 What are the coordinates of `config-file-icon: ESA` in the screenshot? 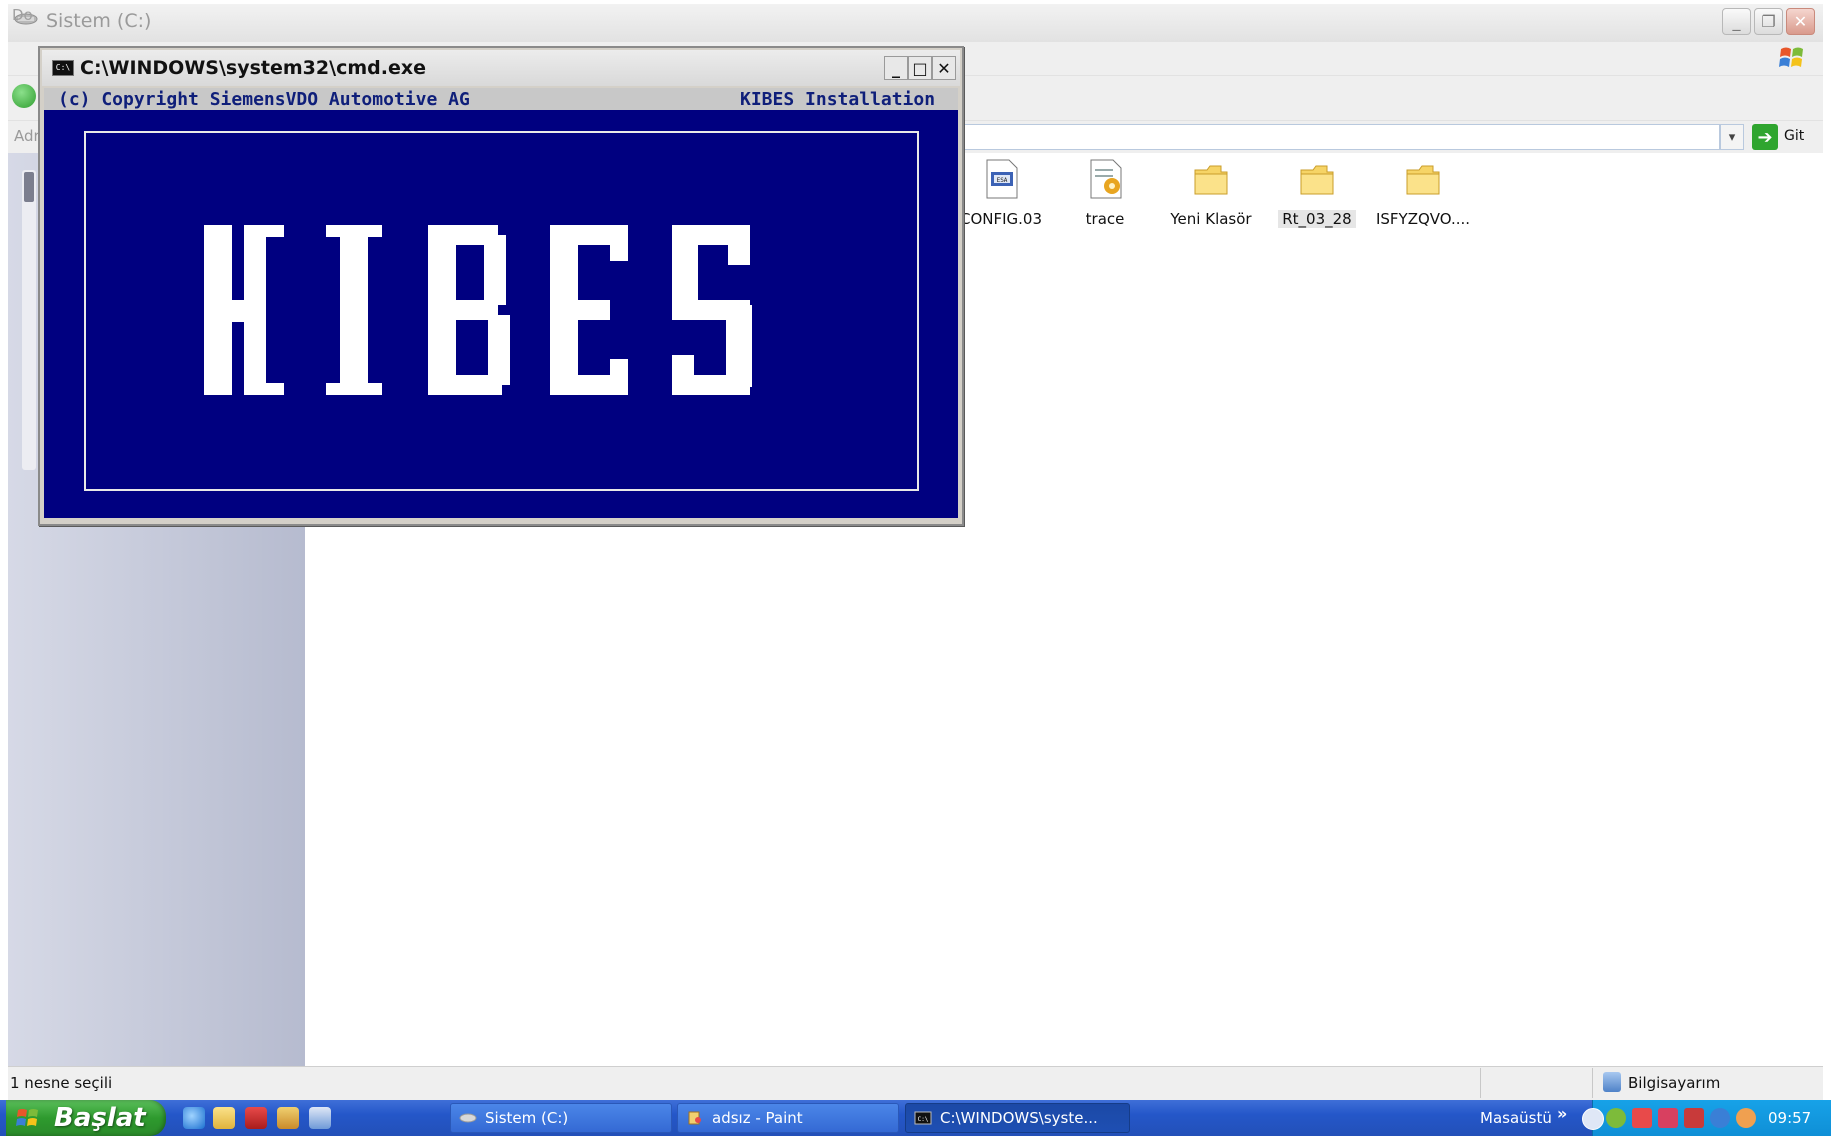 It's located at (1002, 179).